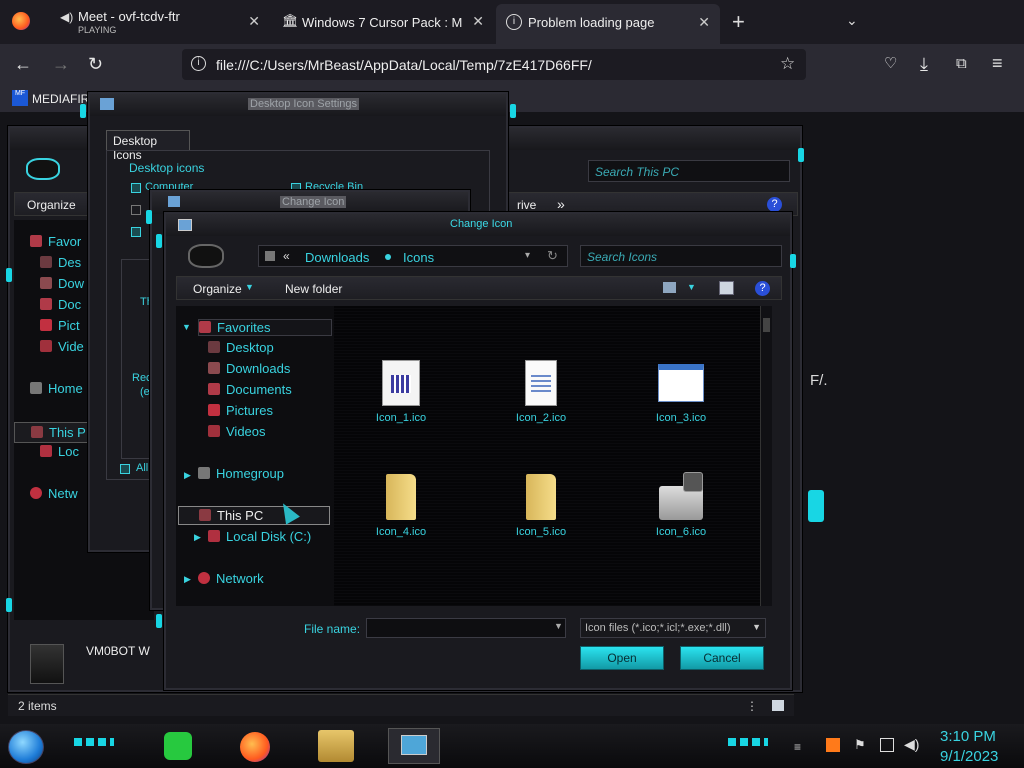 The width and height of the screenshot is (1024, 768). Describe the element at coordinates (766, 456) in the screenshot. I see `scrollbar` at that location.